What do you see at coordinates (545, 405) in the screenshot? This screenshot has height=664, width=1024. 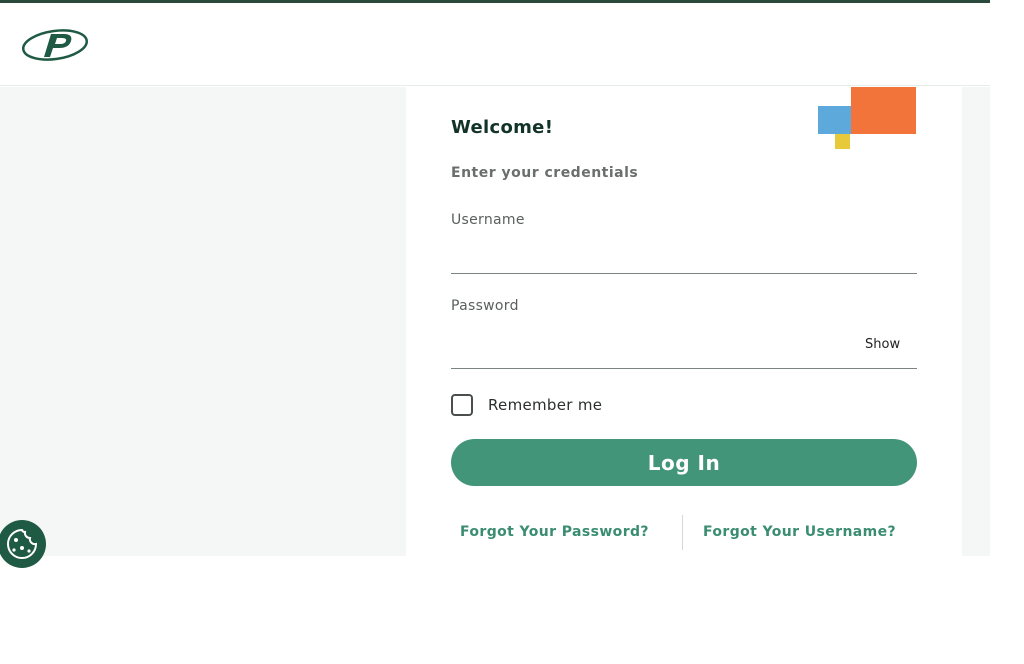 I see `remember-me-label: Remember me` at bounding box center [545, 405].